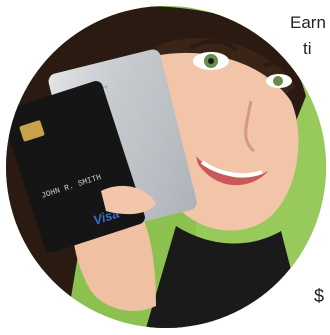  I want to click on caption-line-1: Earn, so click(308, 22).